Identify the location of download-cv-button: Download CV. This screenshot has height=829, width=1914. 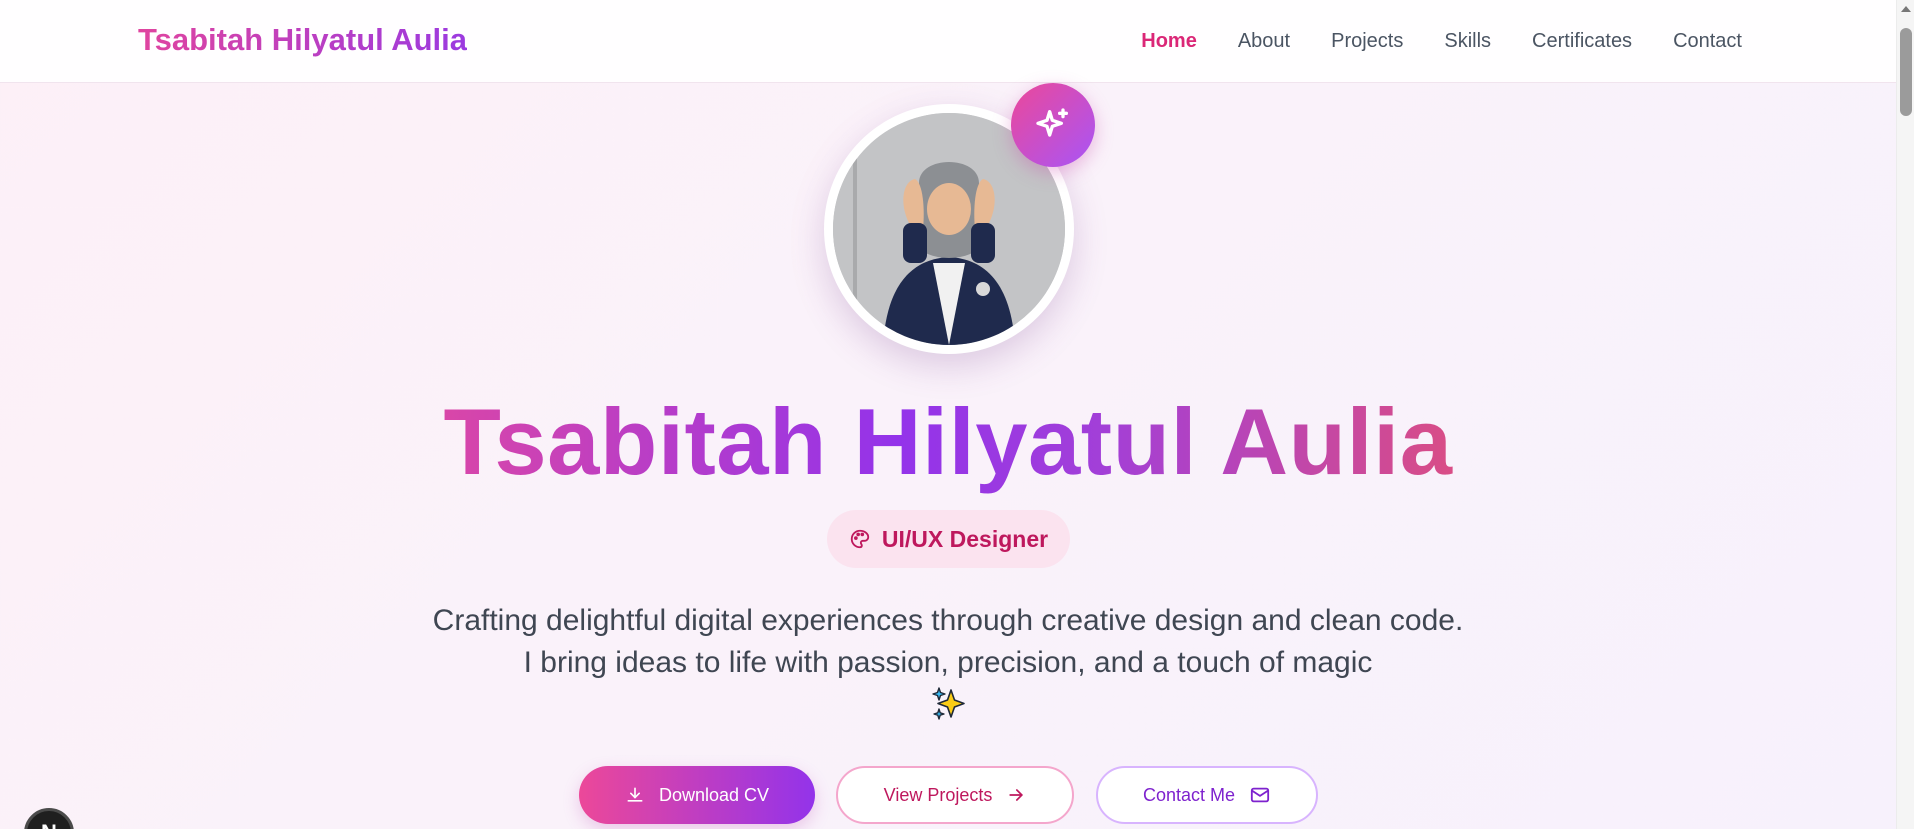
(697, 795).